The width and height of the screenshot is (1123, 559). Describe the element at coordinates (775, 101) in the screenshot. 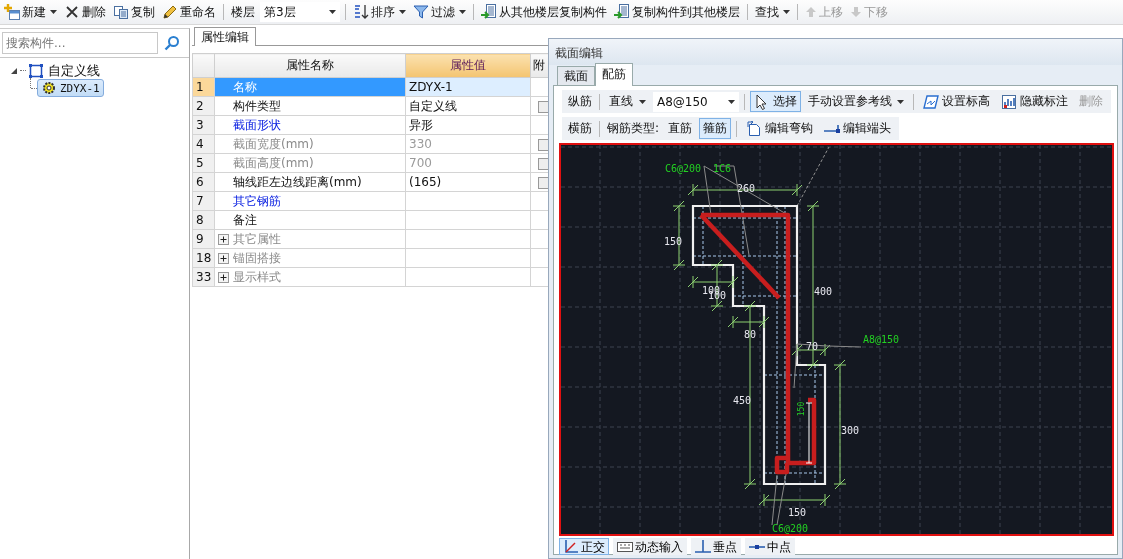

I see `tool-button: 选择` at that location.